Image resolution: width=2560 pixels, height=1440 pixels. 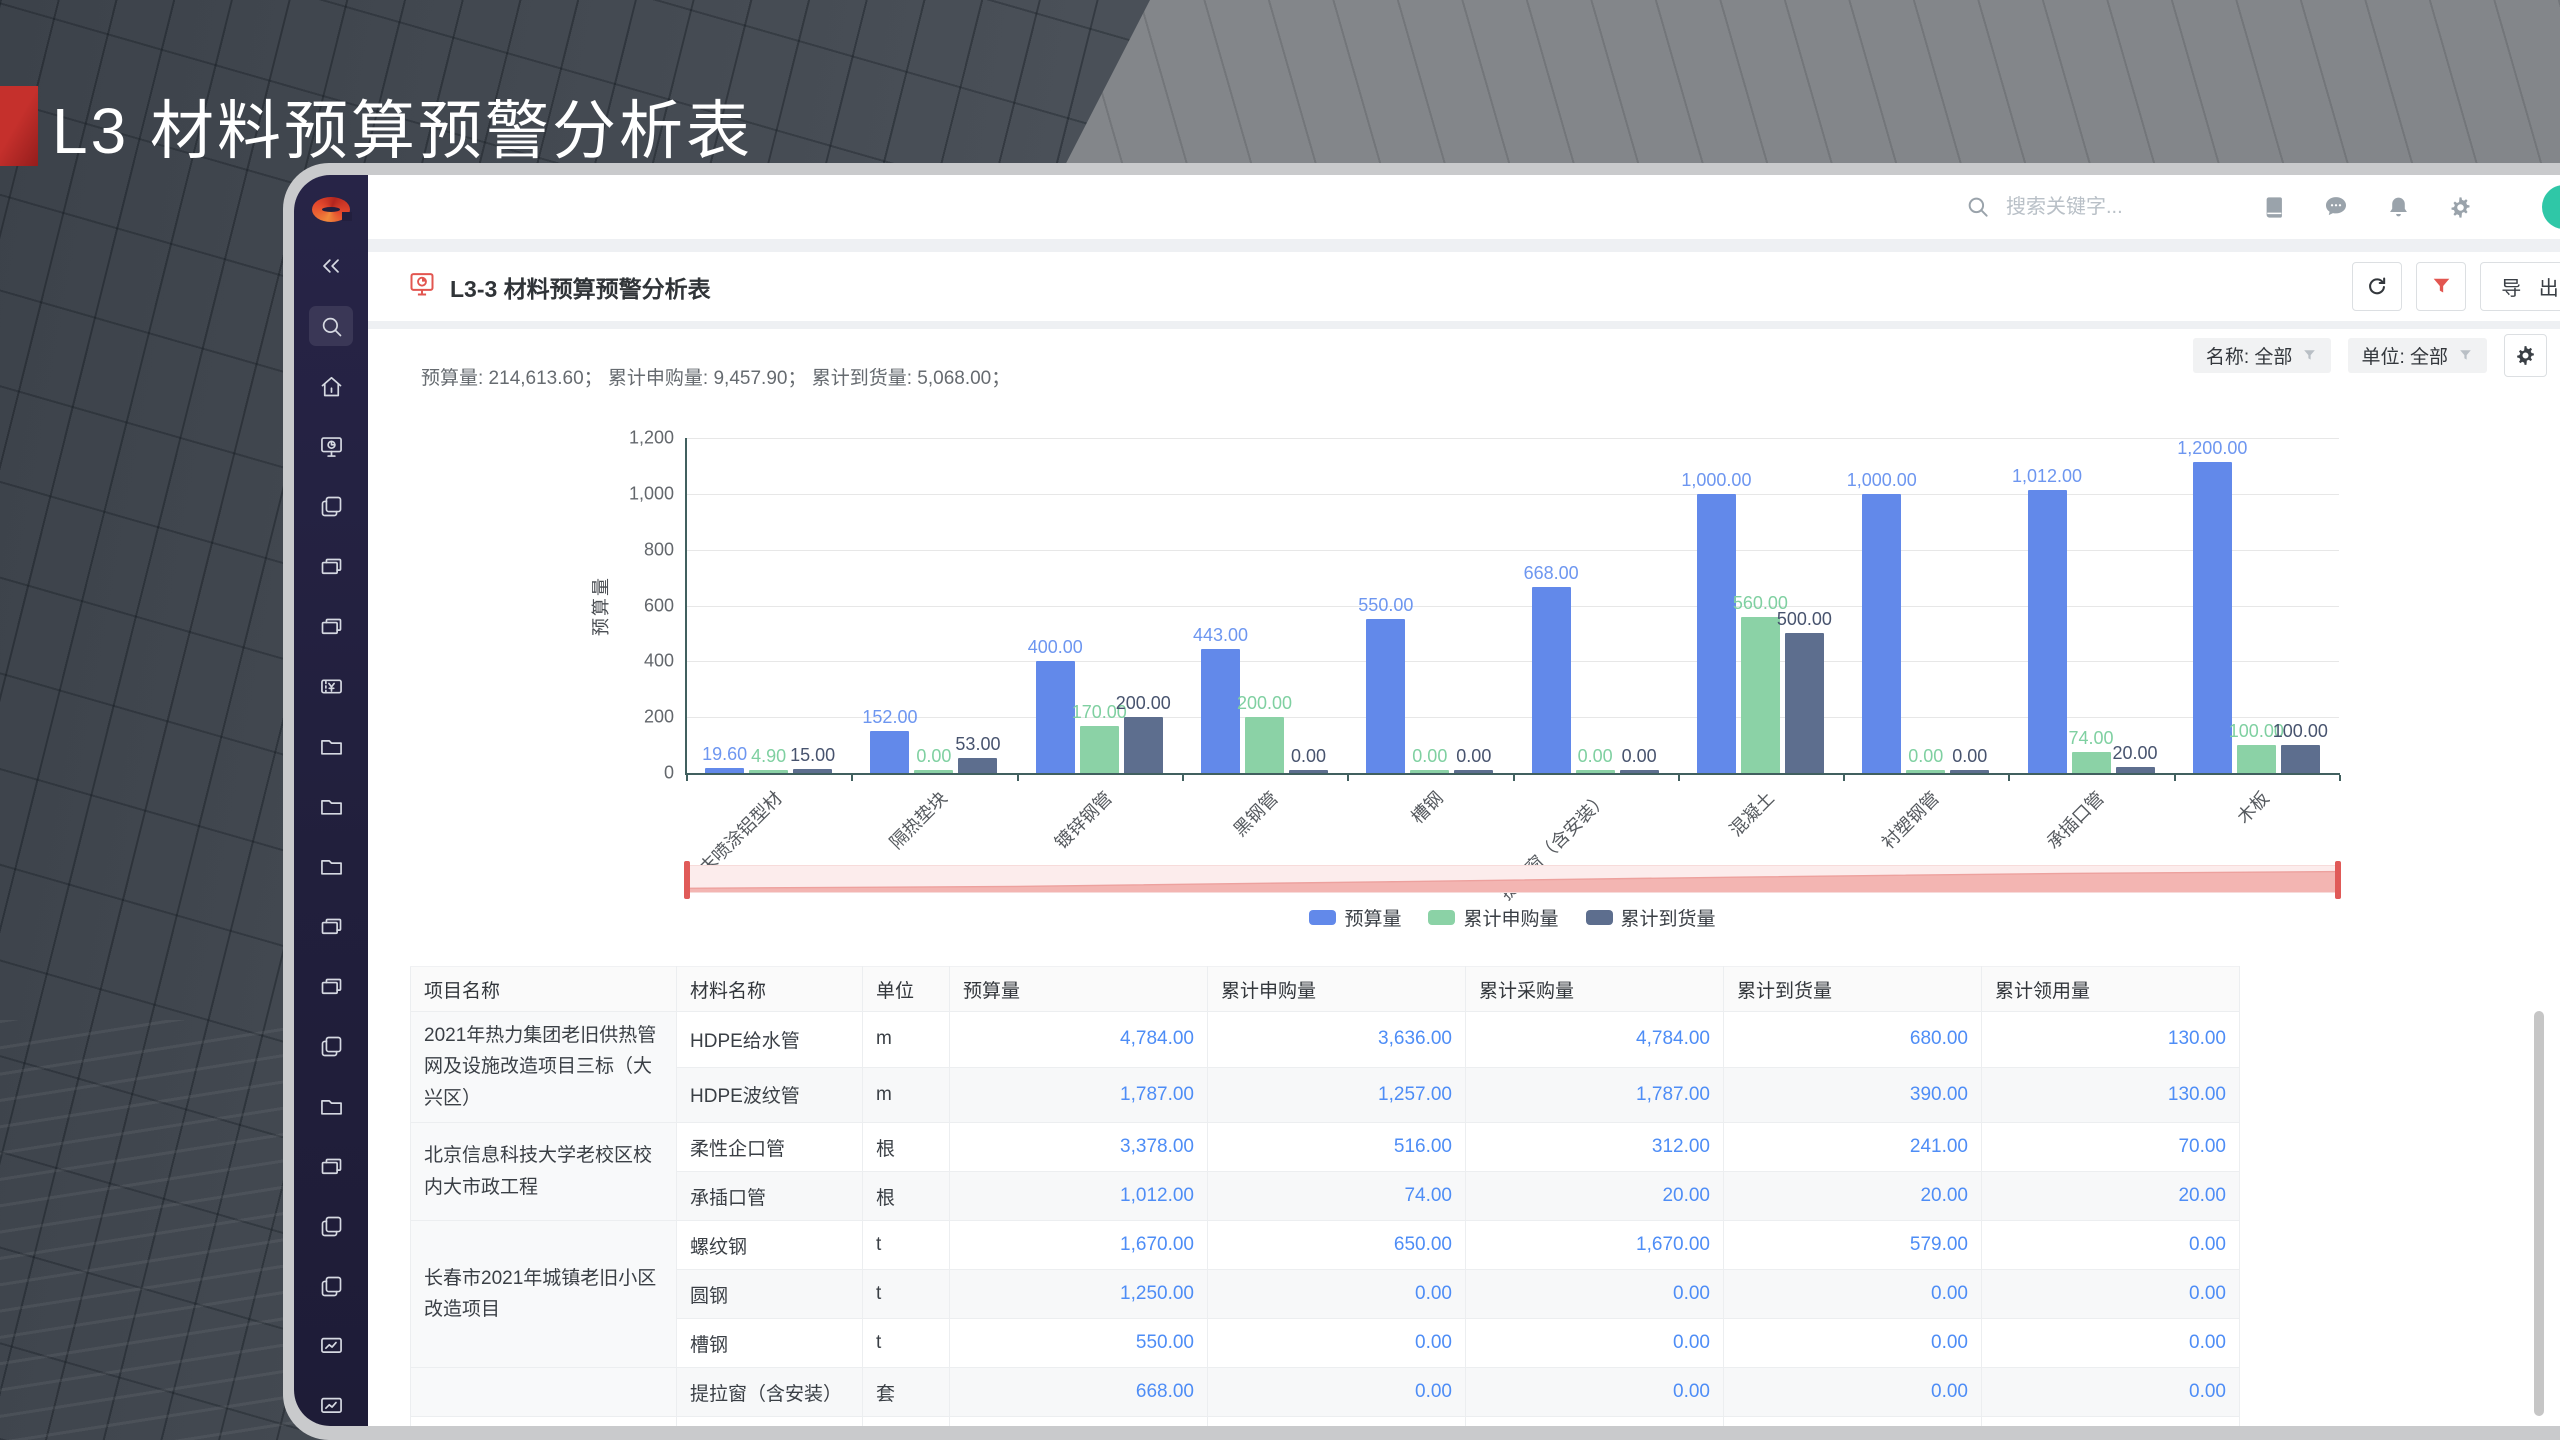 I want to click on bar-value-label: 0.00, so click(x=1430, y=756).